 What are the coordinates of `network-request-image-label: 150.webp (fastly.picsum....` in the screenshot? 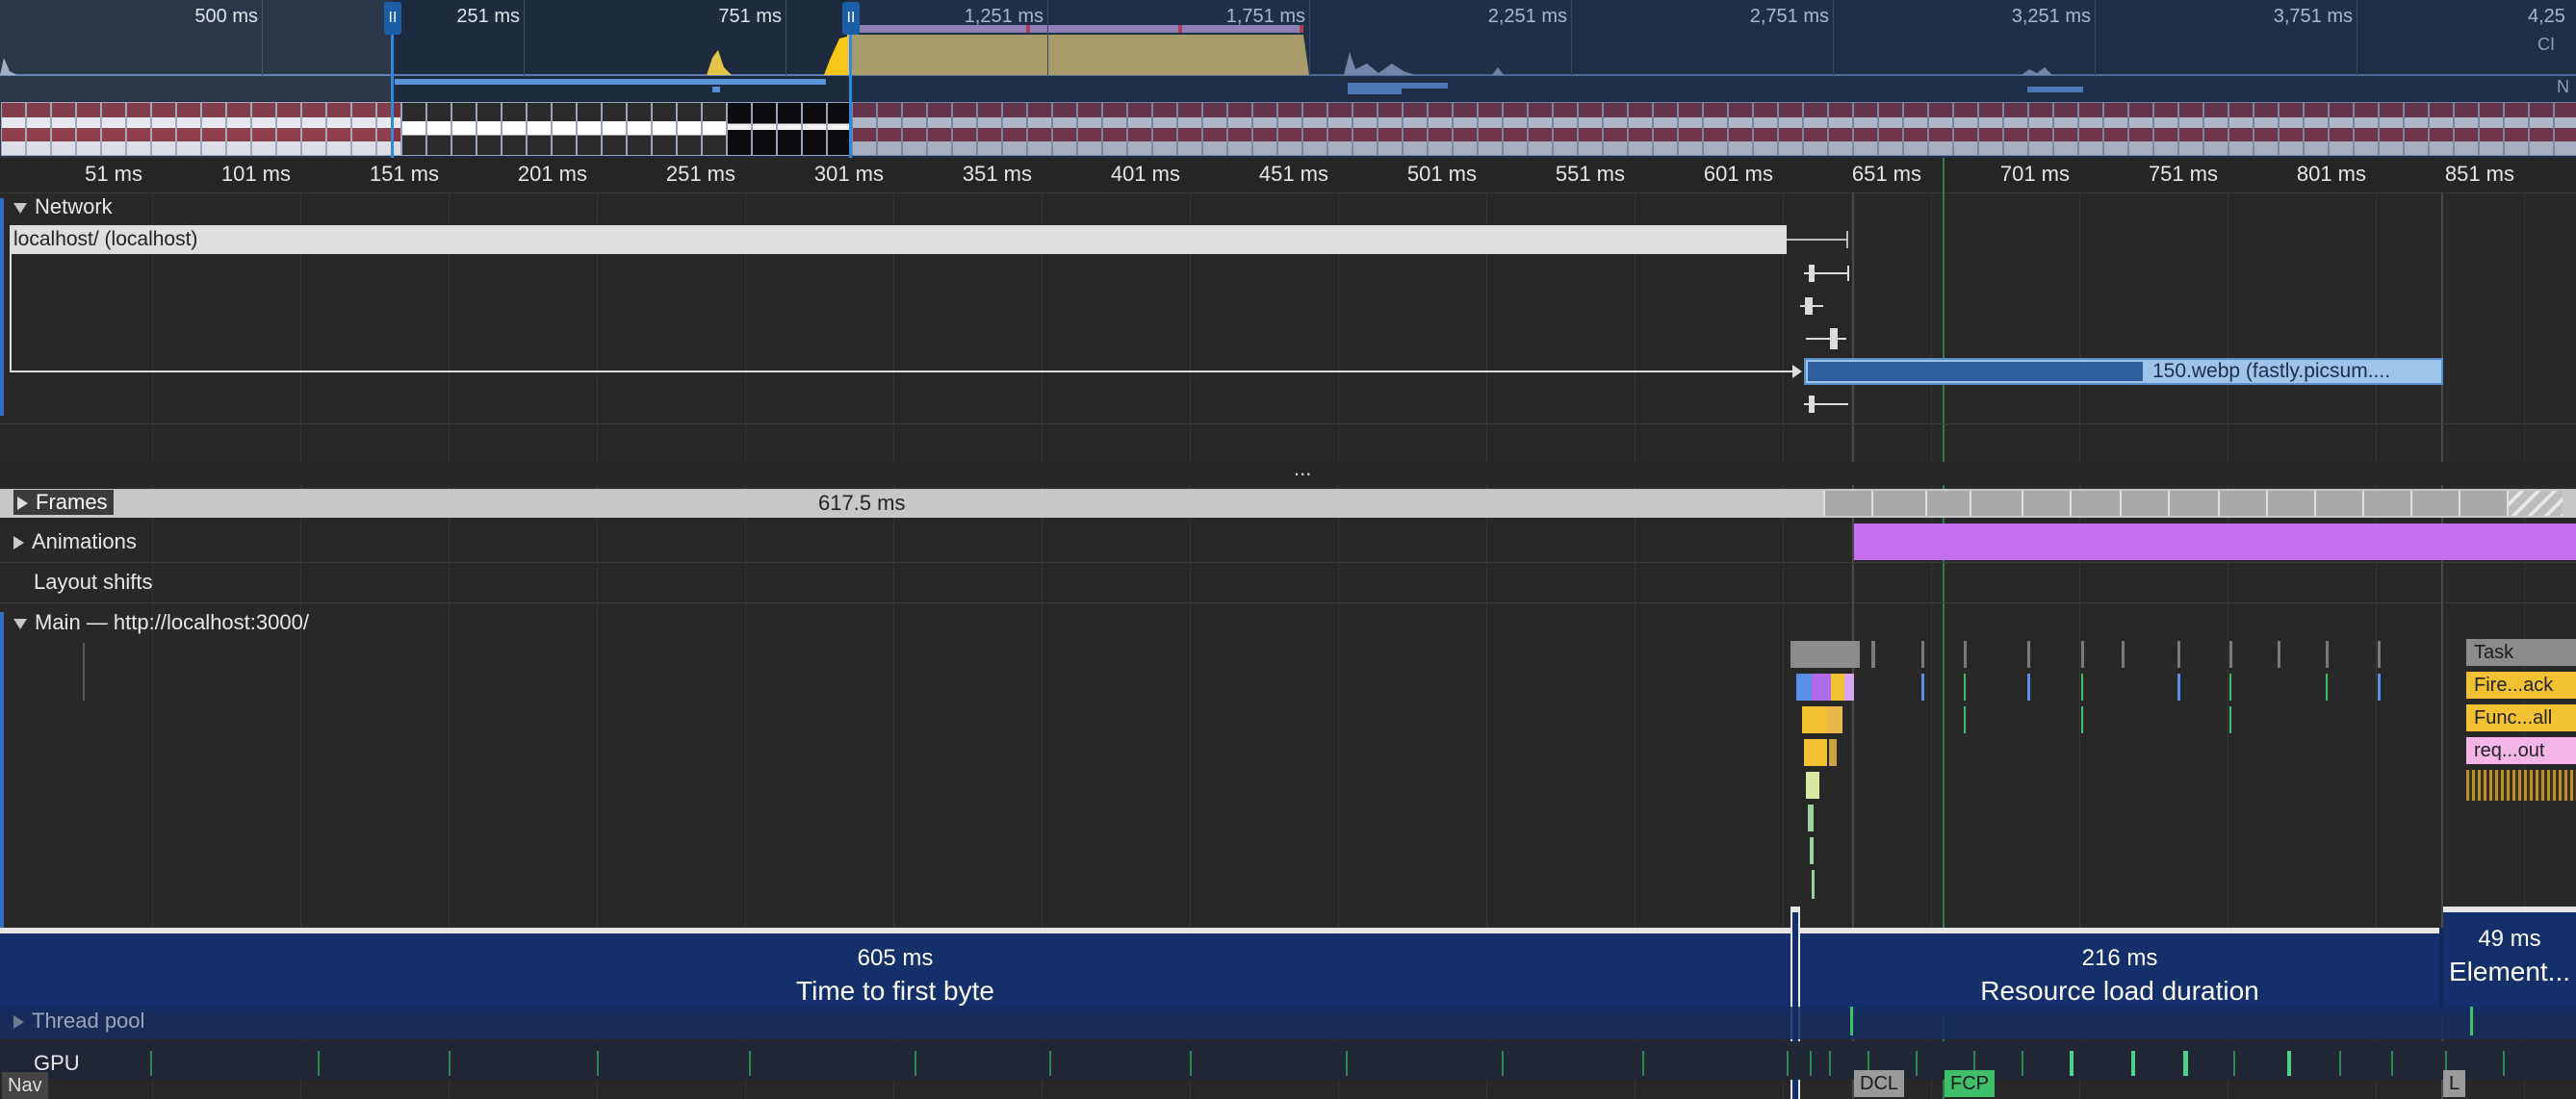 It's located at (2271, 371).